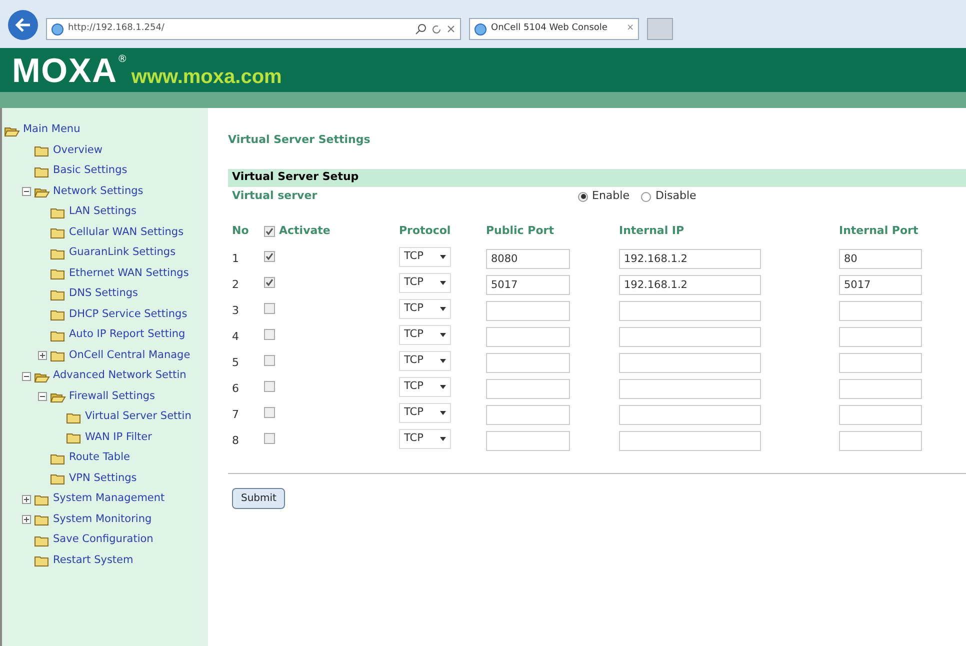 The image size is (966, 646). Describe the element at coordinates (23, 25) in the screenshot. I see `back-button` at that location.